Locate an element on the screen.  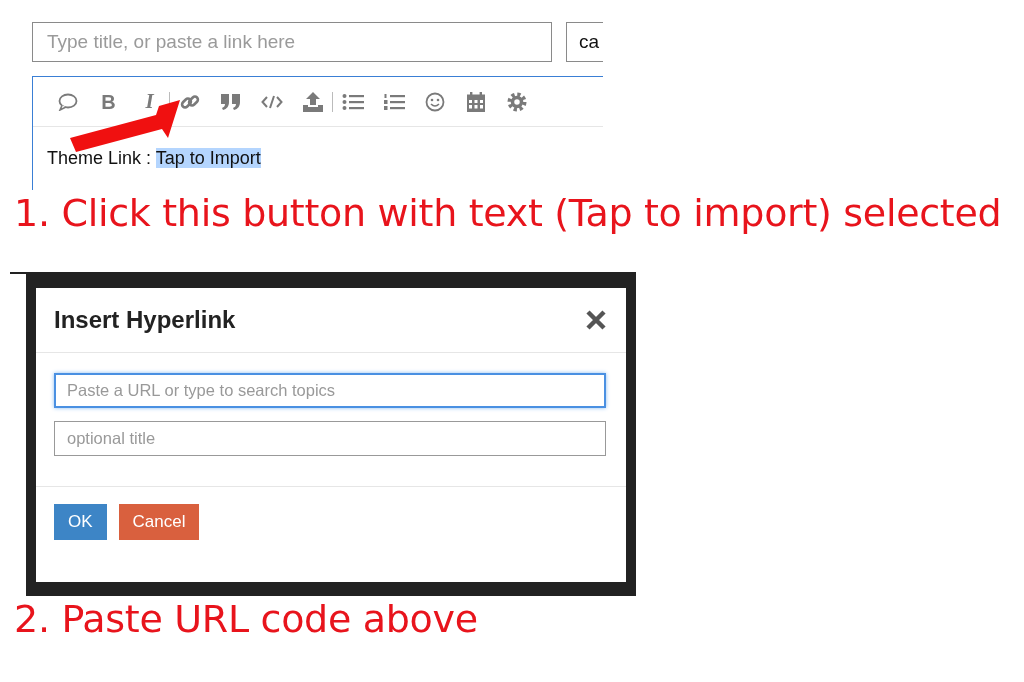
upload-icon is located at coordinates (312, 101).